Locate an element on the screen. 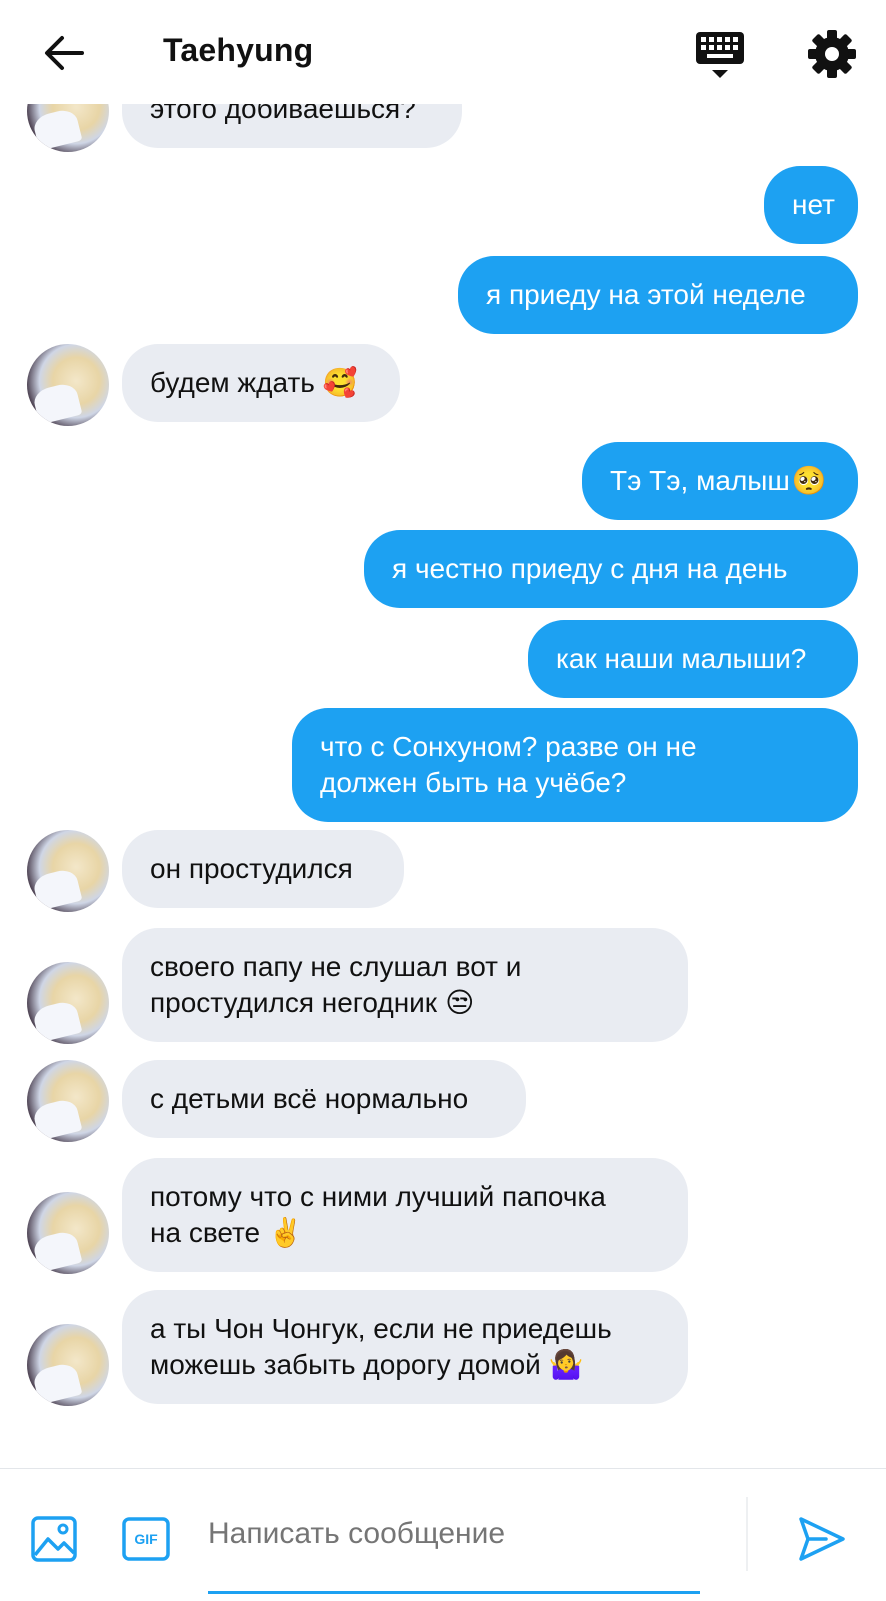 This screenshot has width=886, height=1601. composer-divider is located at coordinates (747, 1534).